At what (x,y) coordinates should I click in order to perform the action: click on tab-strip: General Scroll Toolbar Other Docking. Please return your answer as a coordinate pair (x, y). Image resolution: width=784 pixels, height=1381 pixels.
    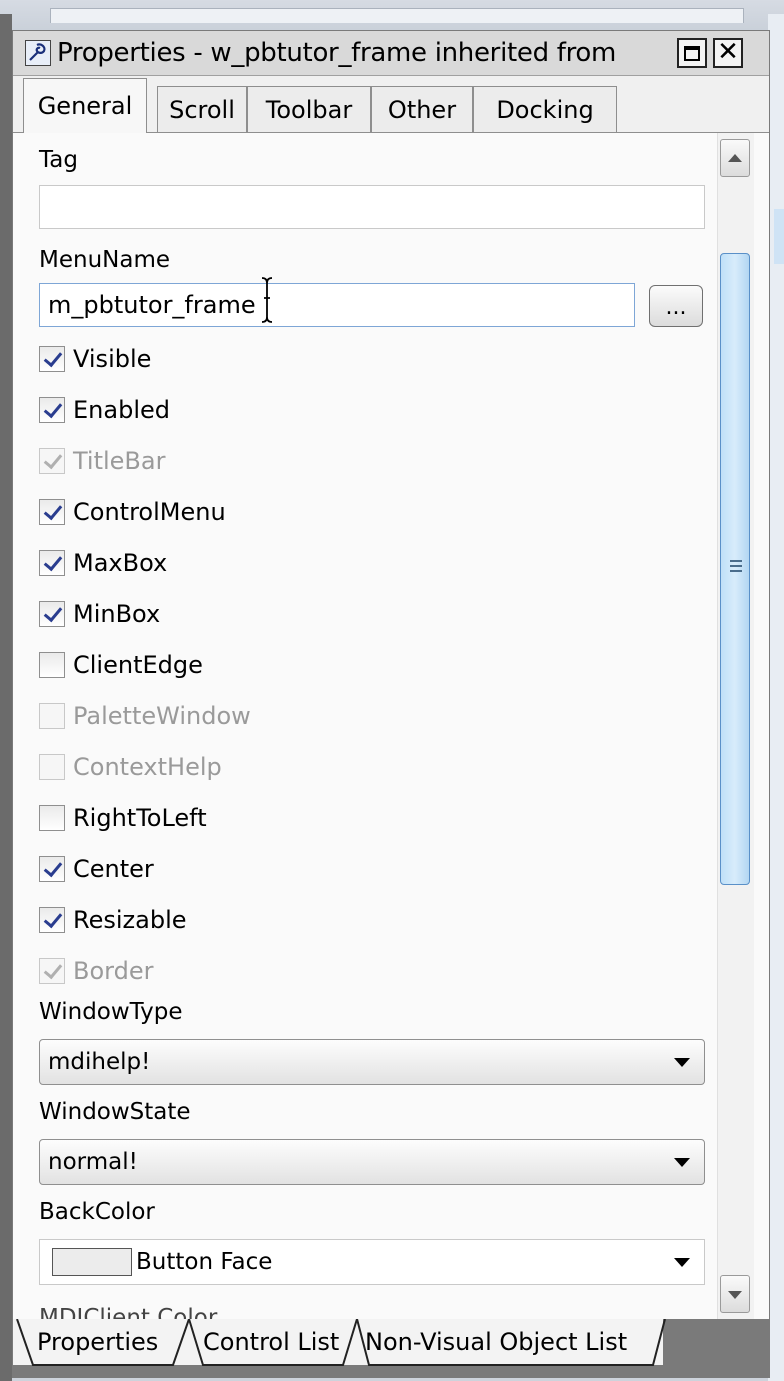
    Looking at the image, I should click on (391, 104).